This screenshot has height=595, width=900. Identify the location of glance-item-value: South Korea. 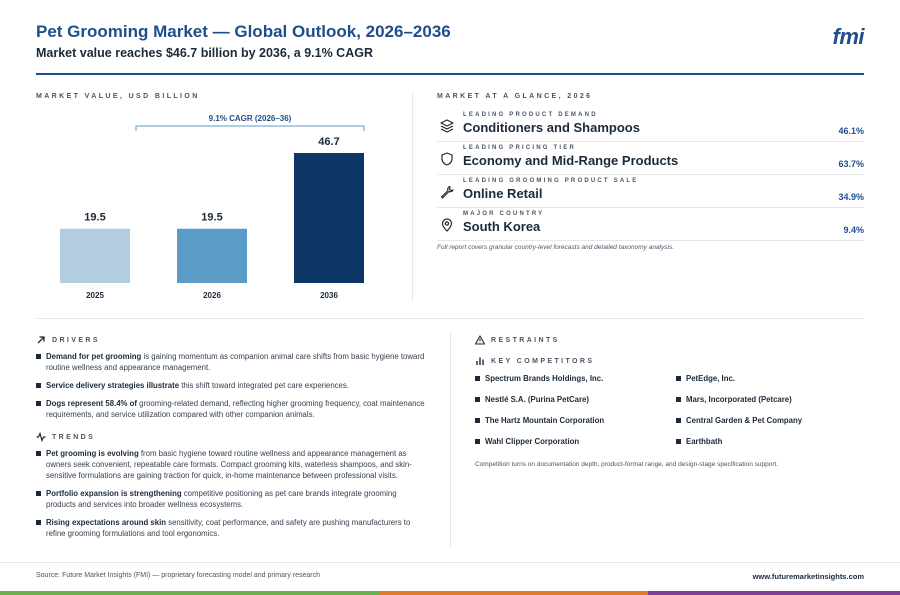
(502, 226).